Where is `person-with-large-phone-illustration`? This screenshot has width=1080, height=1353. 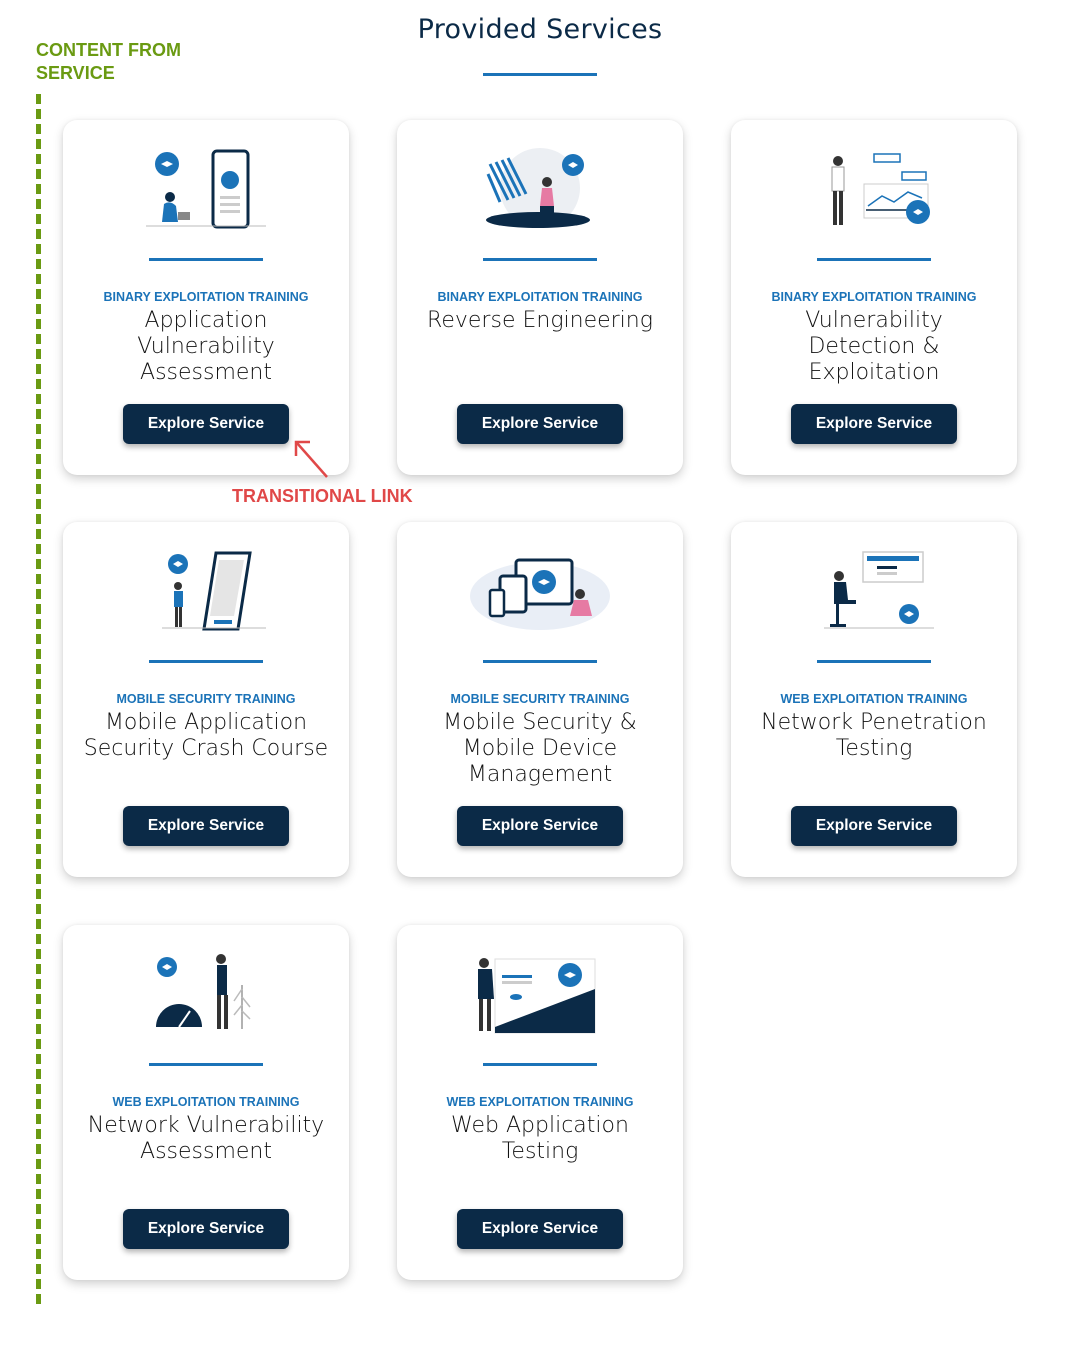
person-with-large-phone-illustration is located at coordinates (214, 591).